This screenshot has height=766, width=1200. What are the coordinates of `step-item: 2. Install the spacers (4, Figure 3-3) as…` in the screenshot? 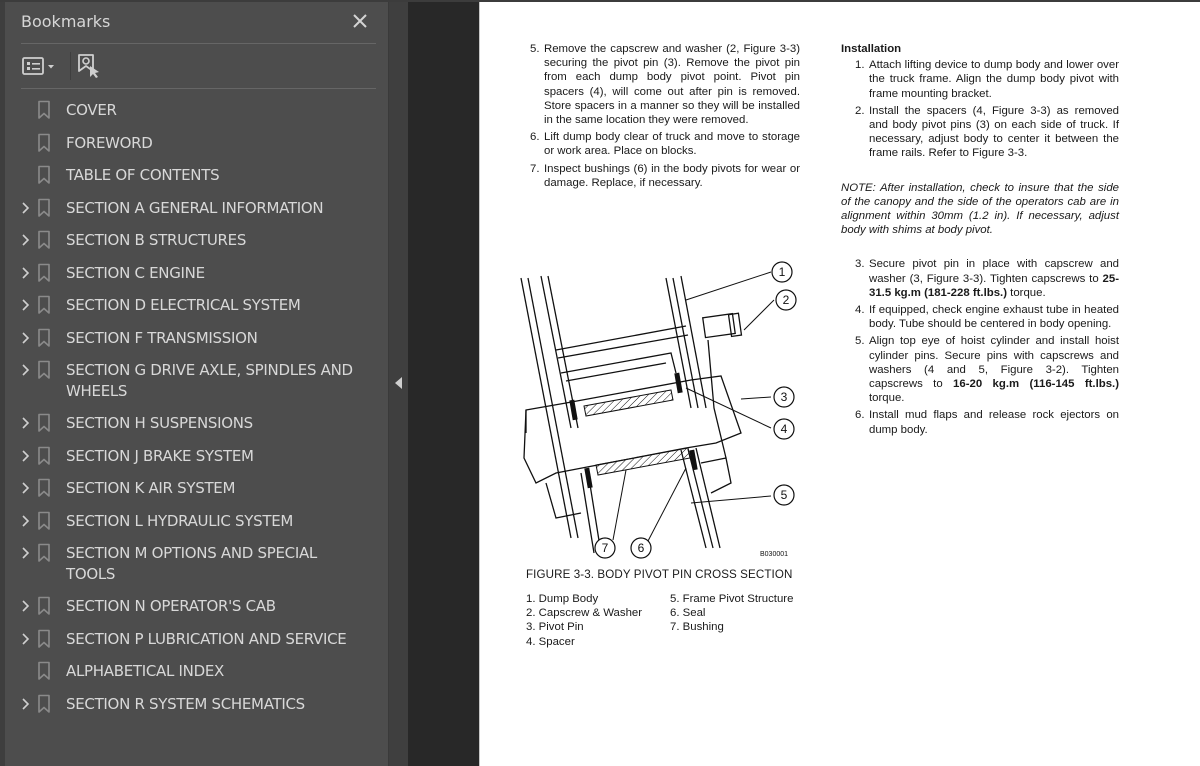 It's located at (980, 132).